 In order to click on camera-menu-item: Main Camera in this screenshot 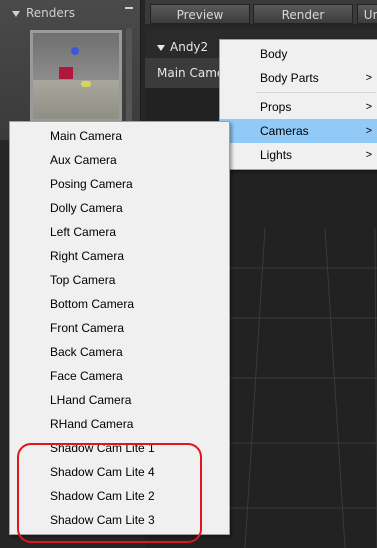, I will do `click(119, 136)`.